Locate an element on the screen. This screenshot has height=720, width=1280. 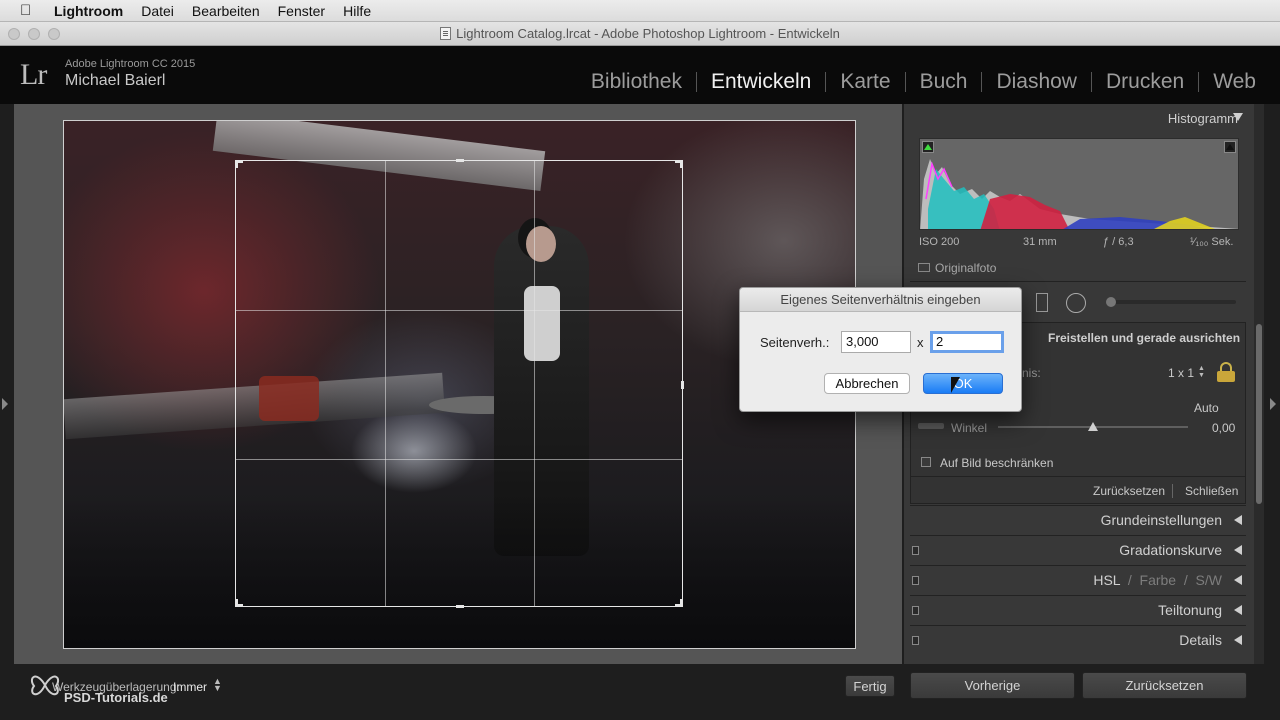
highlight-clipping-icon is located at coordinates (1230, 147).